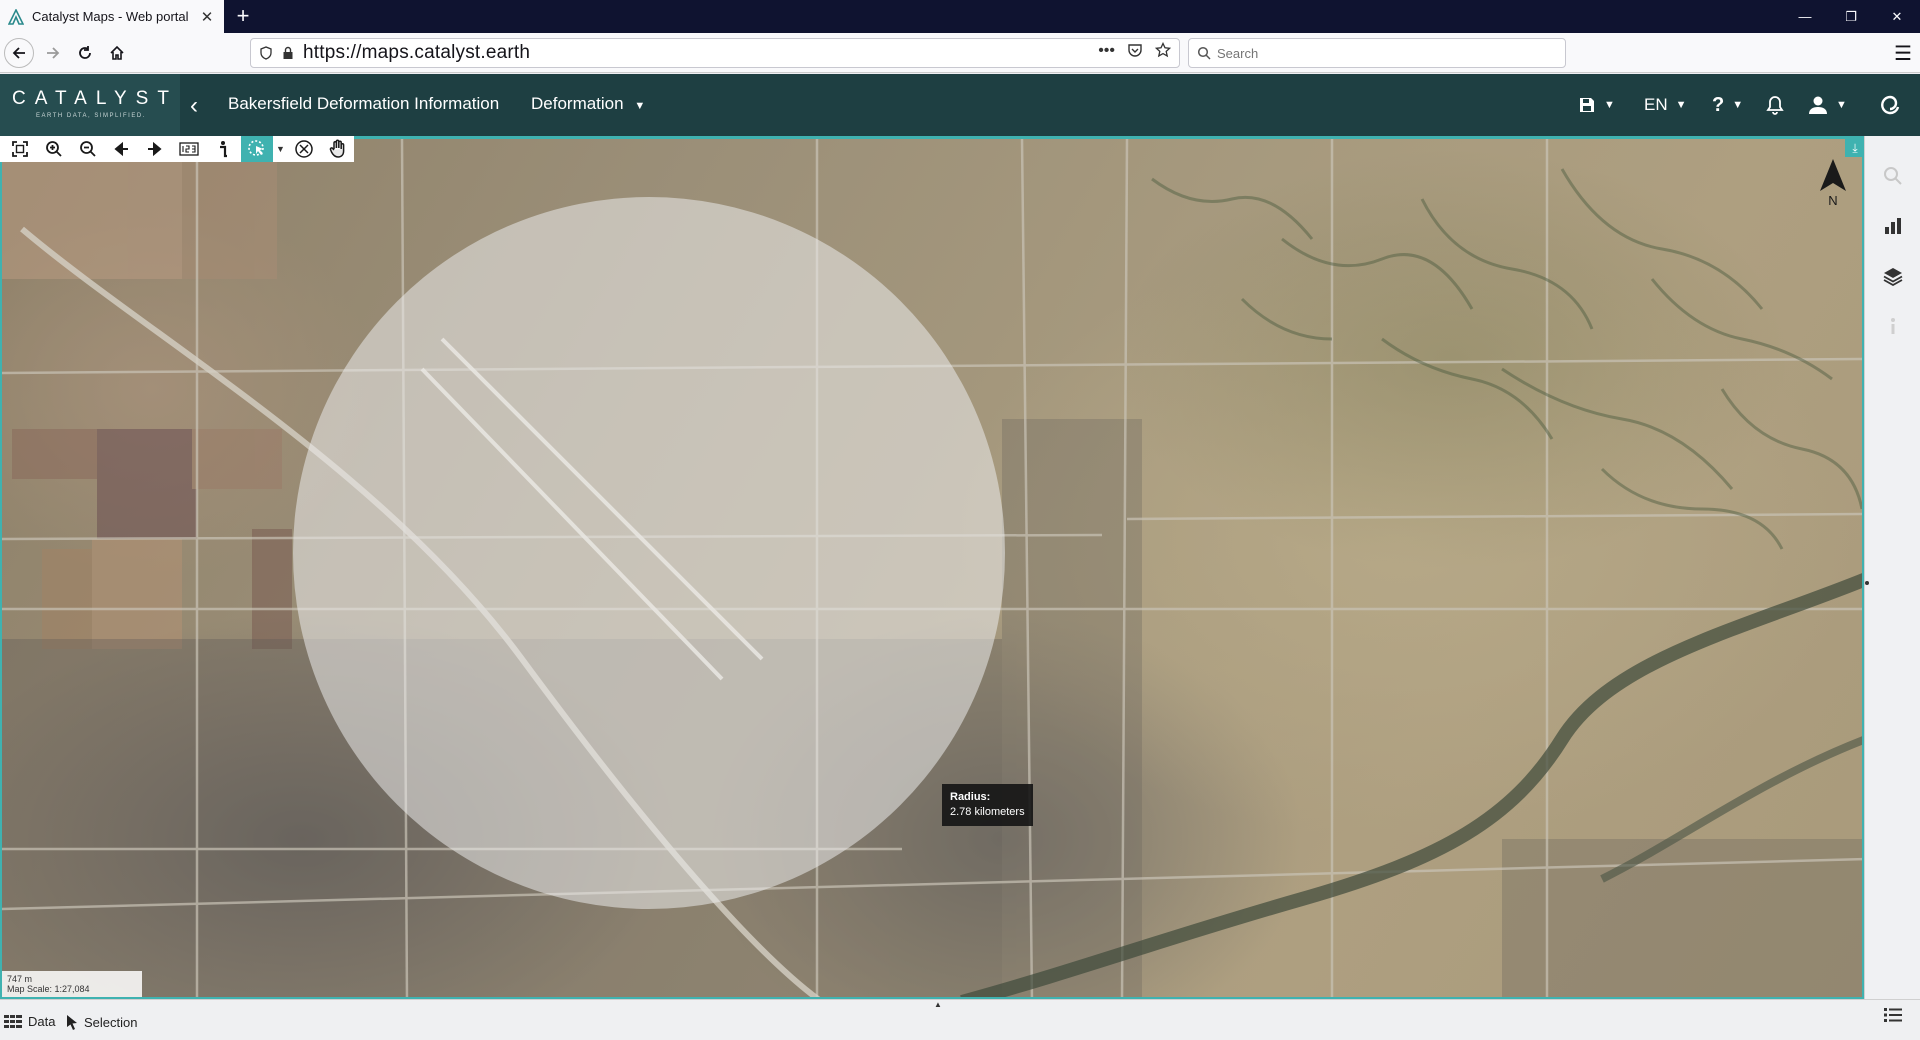  I want to click on identify-button, so click(223, 149).